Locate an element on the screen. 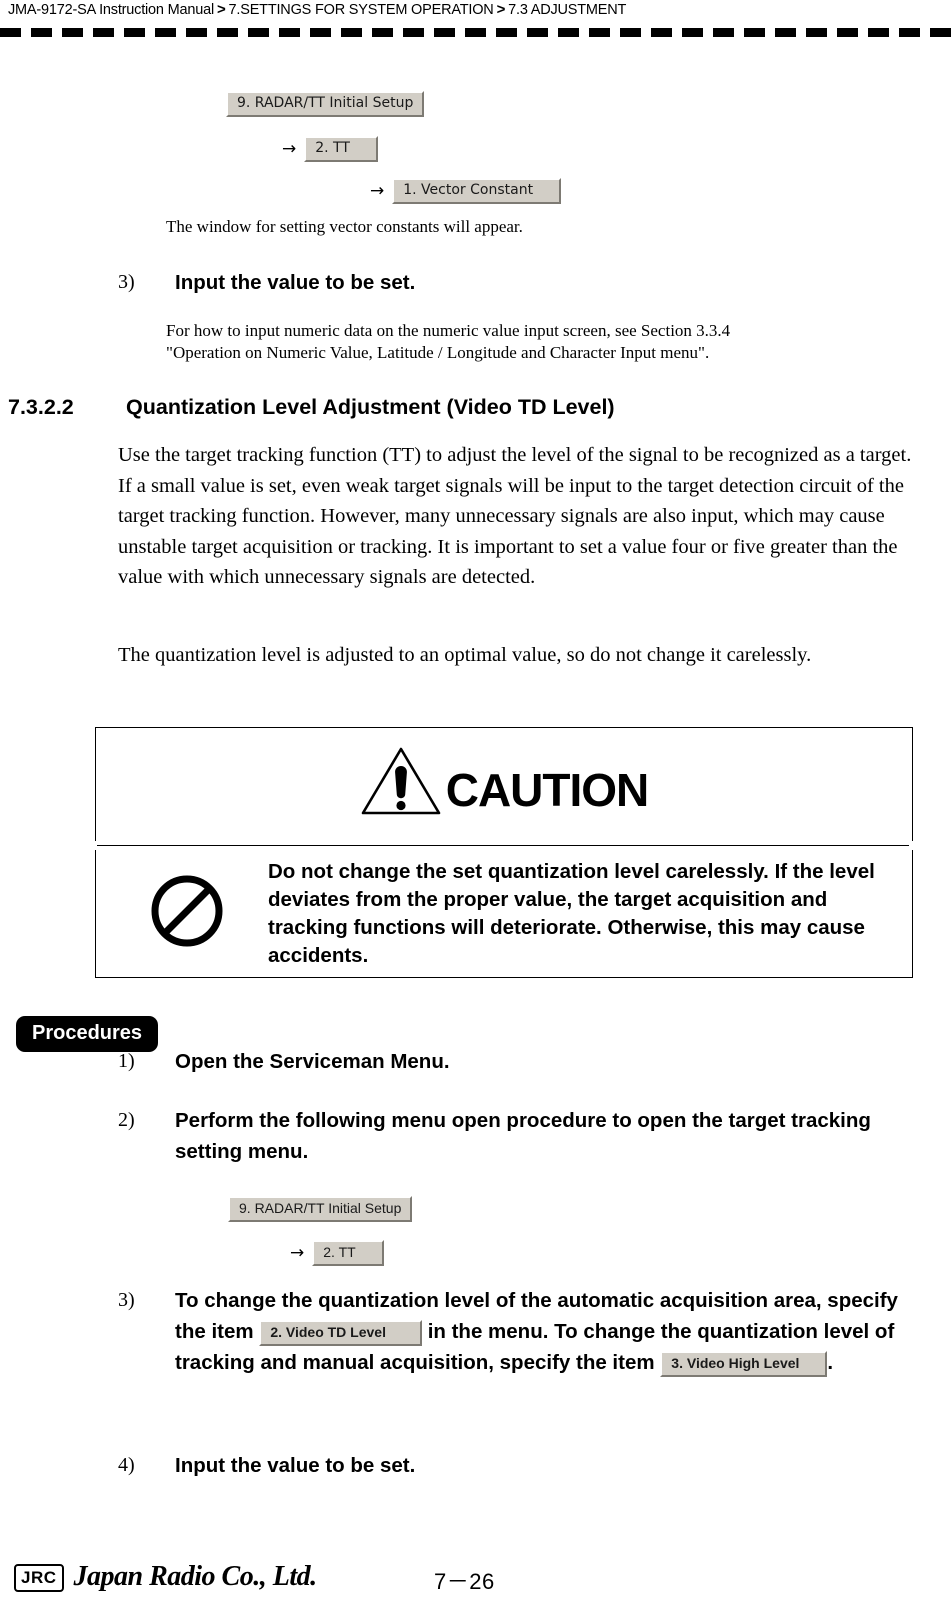 This screenshot has height=1620, width=952. menu-chain-row-2: → 2. TT is located at coordinates (330, 149).